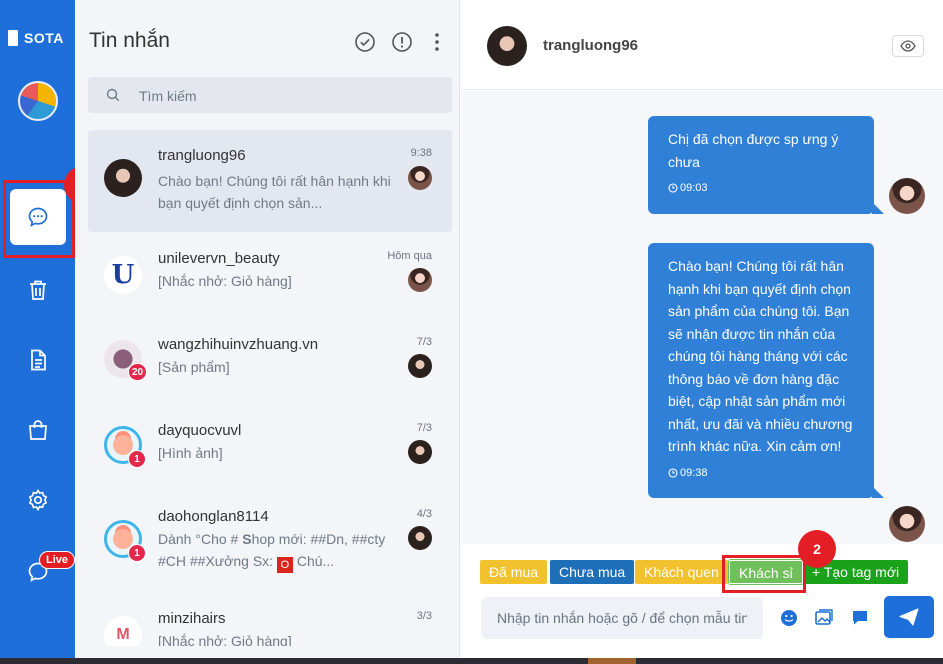 The image size is (943, 664). Describe the element at coordinates (762, 473) in the screenshot. I see `message-time: 09:38` at that location.